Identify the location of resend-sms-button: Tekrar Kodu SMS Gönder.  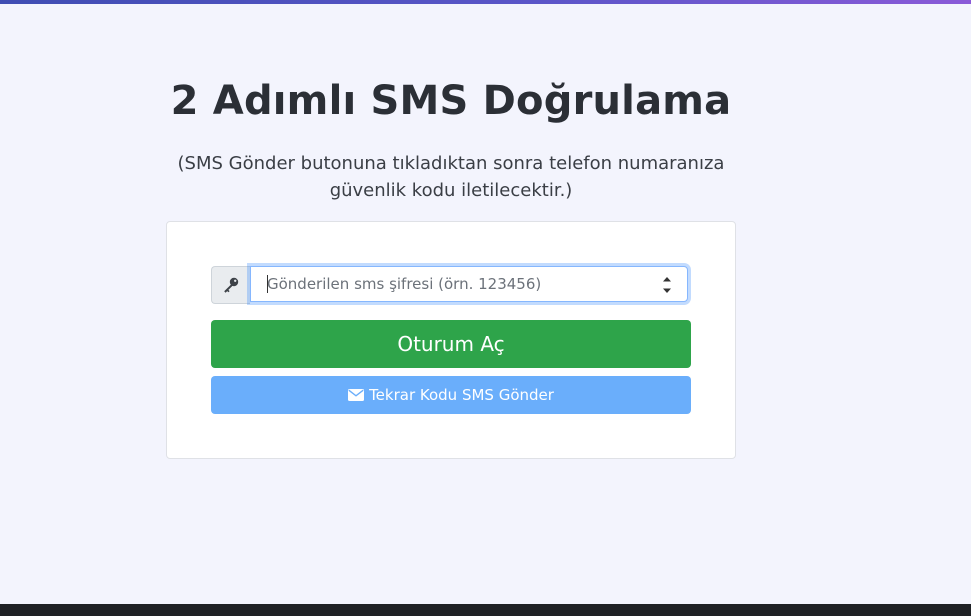
(451, 395).